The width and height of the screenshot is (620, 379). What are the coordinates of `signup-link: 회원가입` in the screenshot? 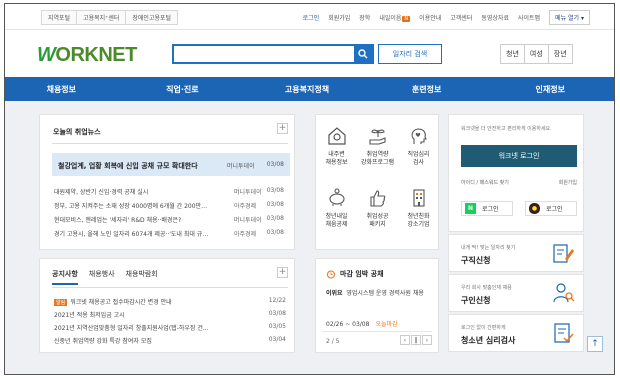 It's located at (339, 17).